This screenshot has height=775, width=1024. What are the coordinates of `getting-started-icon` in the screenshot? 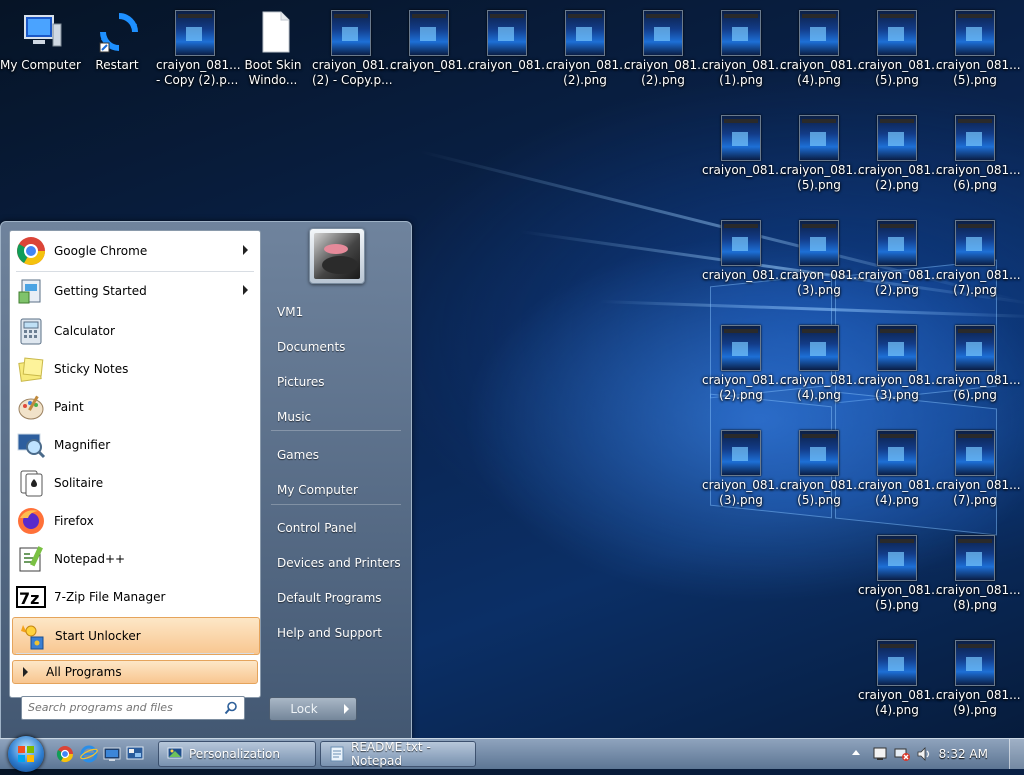 It's located at (31, 291).